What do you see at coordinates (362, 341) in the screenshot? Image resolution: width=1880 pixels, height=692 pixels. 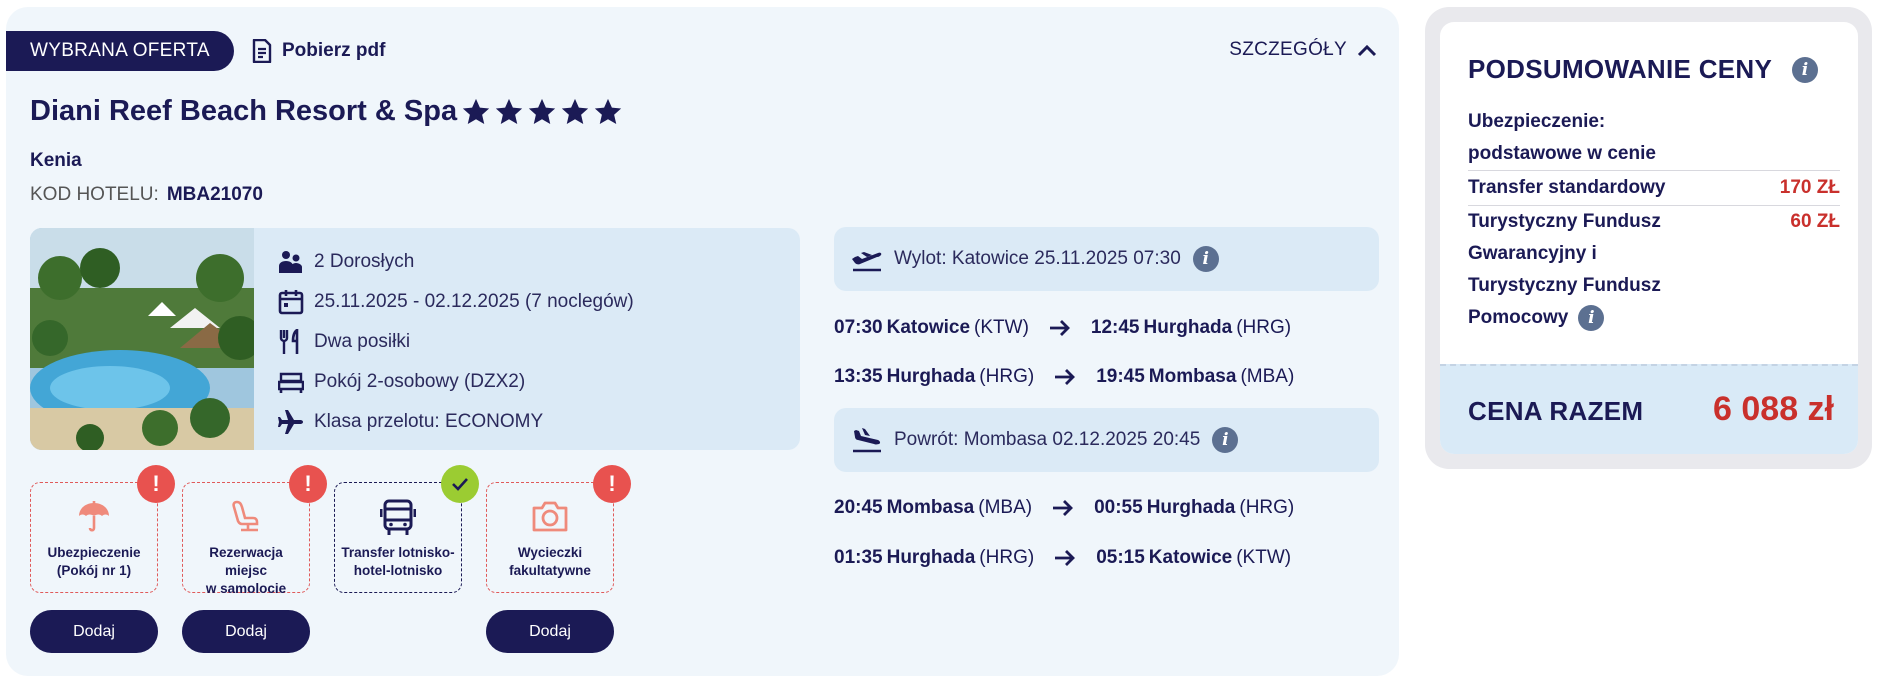 I see `board-text: Dwa posiłki` at bounding box center [362, 341].